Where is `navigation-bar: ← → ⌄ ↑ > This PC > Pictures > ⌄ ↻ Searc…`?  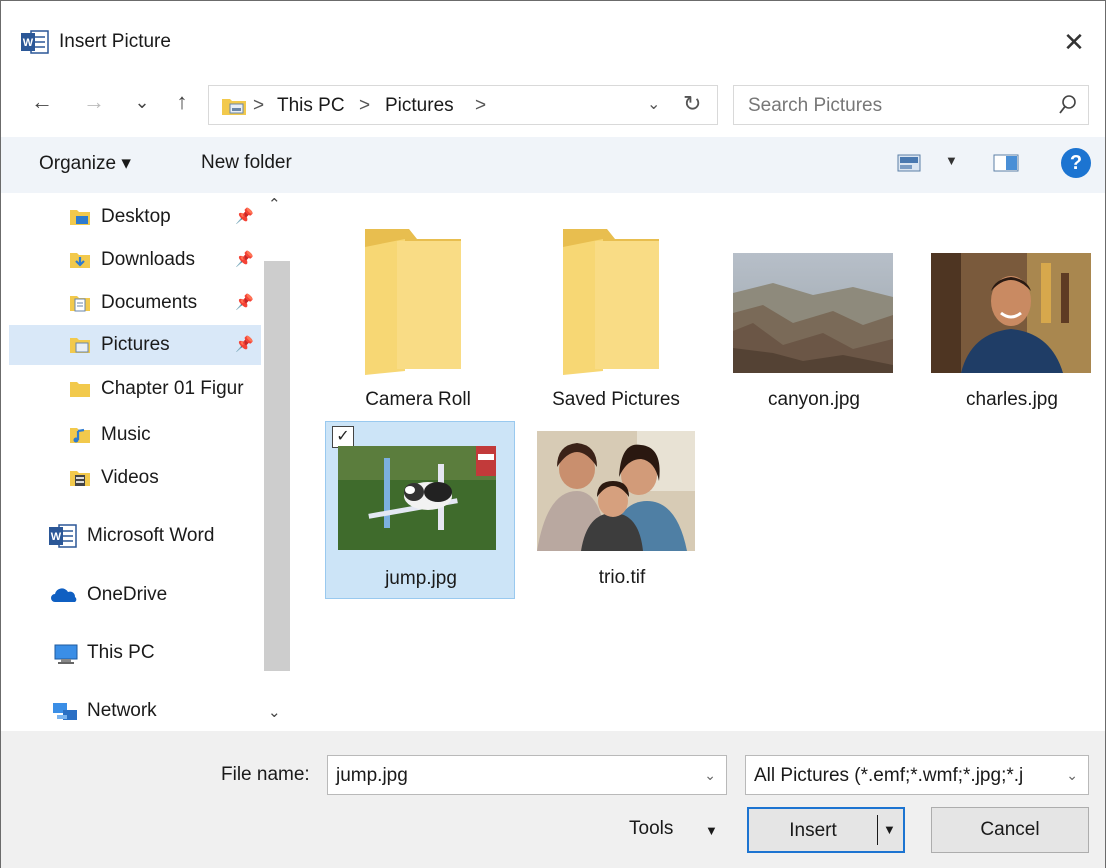 navigation-bar: ← → ⌄ ↑ > This PC > Pictures > ⌄ ↻ Searc… is located at coordinates (553, 104).